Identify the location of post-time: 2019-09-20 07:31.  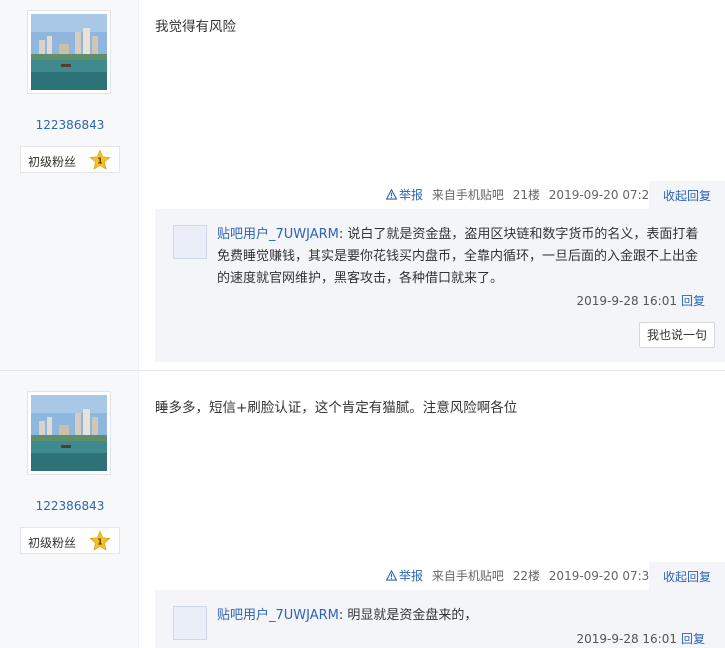
(602, 576).